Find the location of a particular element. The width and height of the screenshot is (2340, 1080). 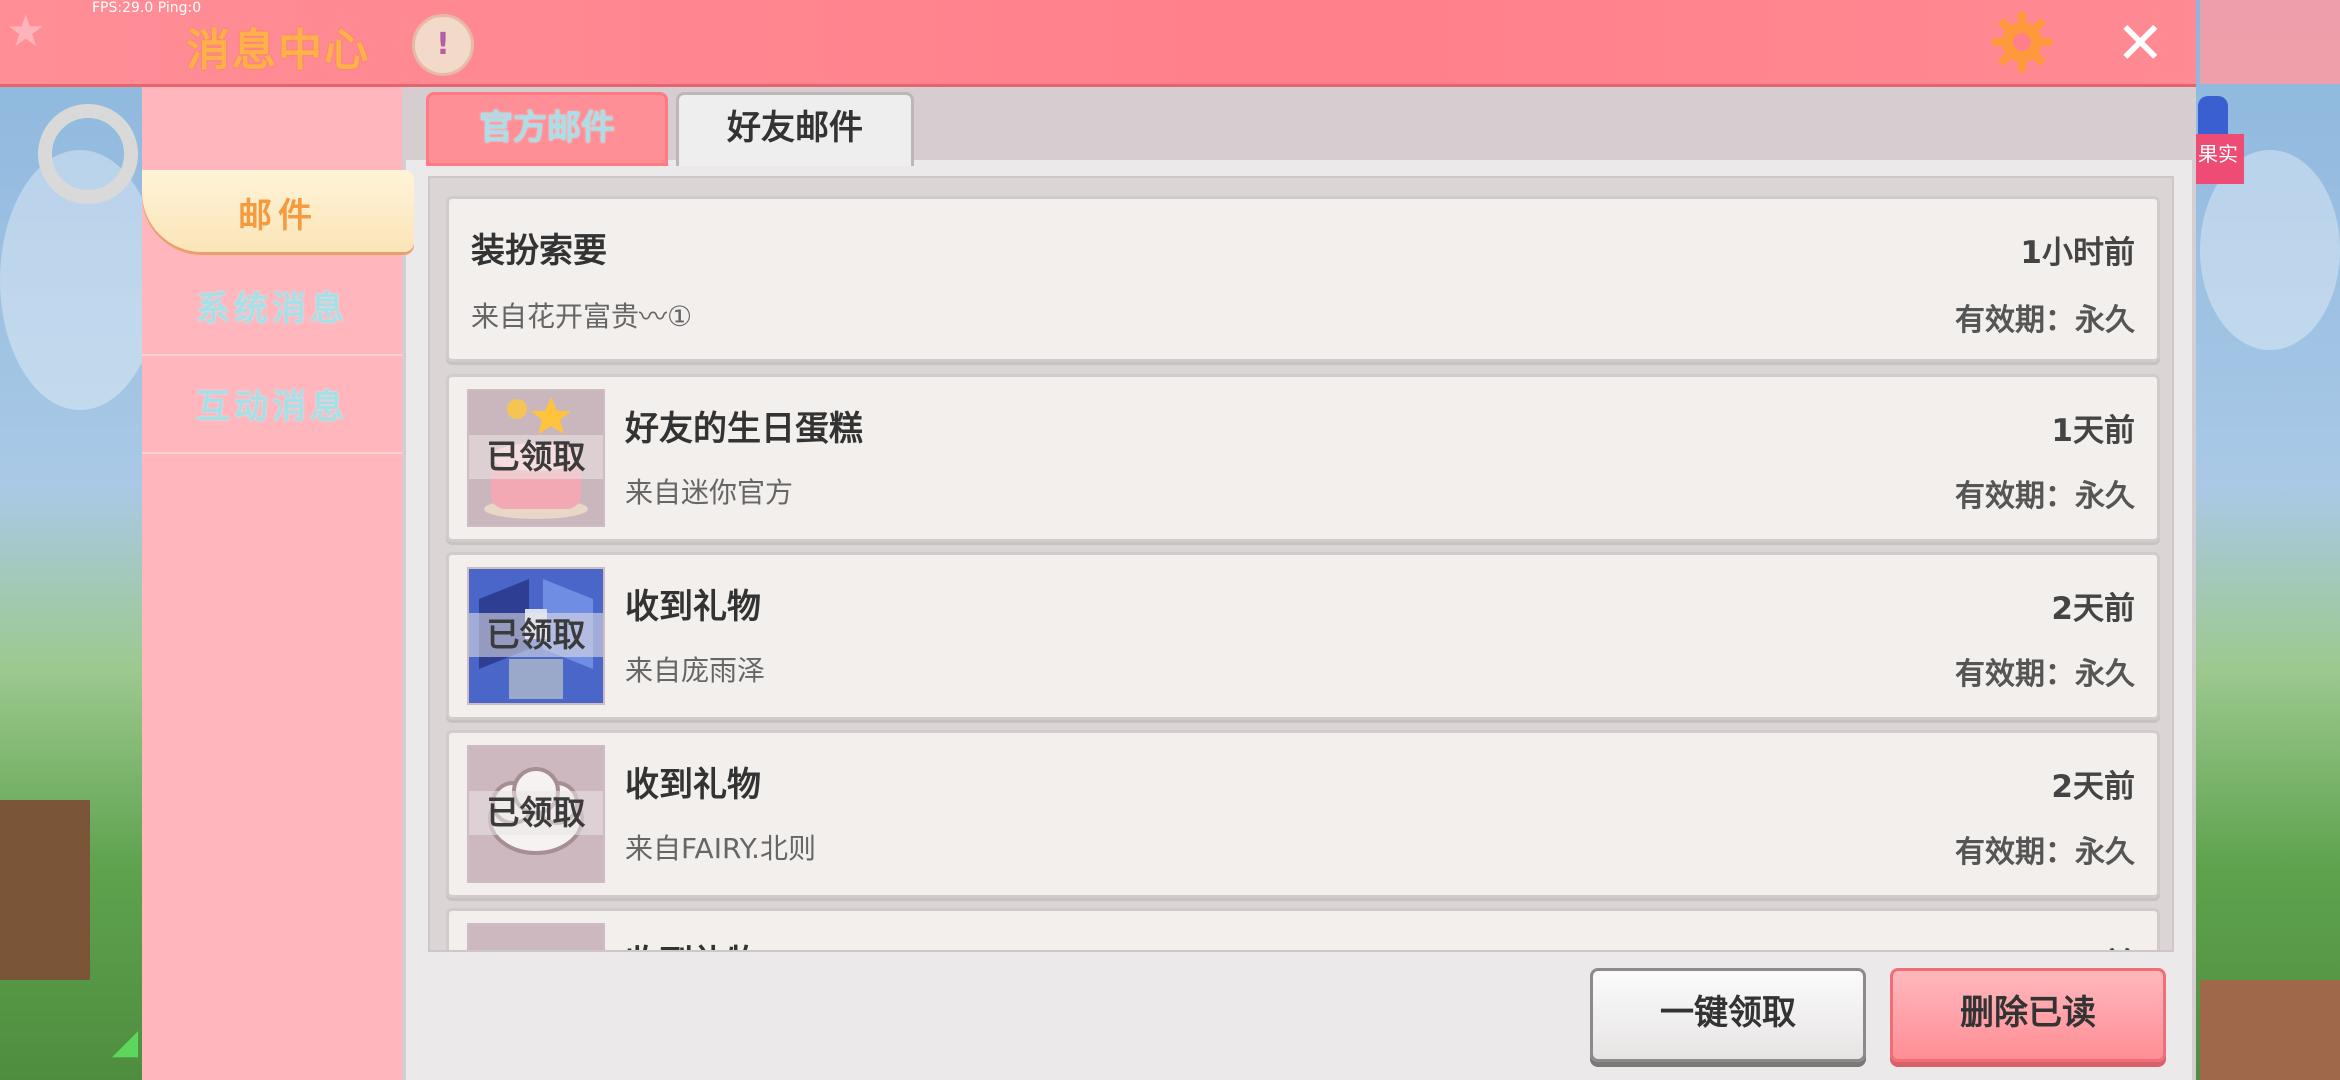

fruit-tag: 果实 is located at coordinates (2218, 159).